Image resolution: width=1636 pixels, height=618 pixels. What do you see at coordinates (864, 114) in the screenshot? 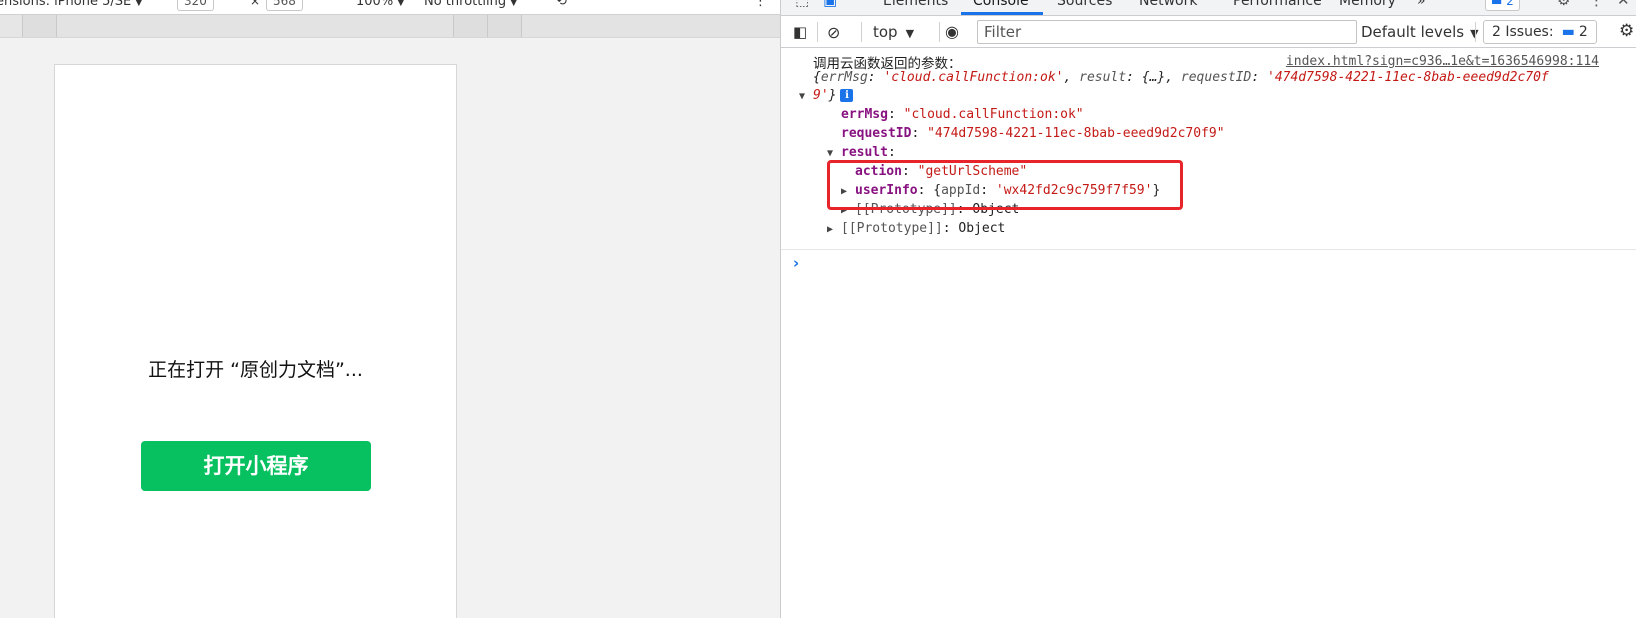
I see `property-key: errMsg` at bounding box center [864, 114].